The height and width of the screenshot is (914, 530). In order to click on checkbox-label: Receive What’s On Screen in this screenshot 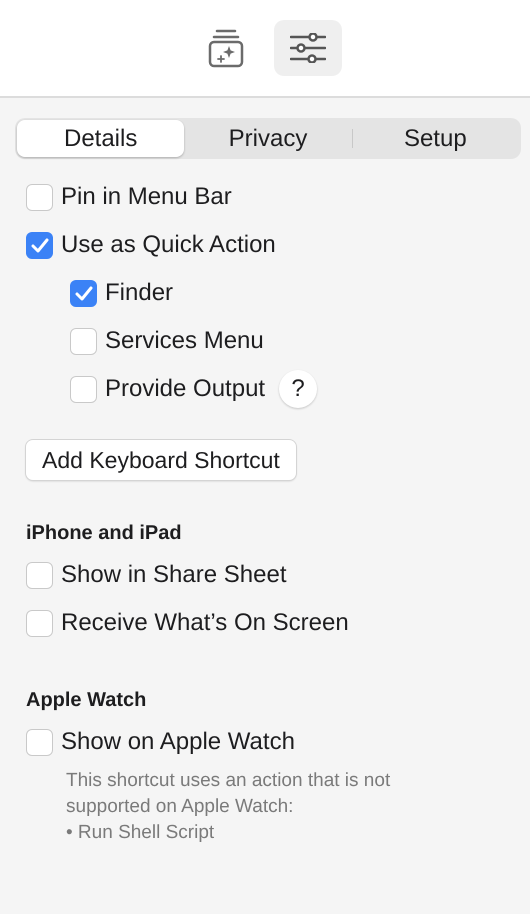, I will do `click(205, 623)`.